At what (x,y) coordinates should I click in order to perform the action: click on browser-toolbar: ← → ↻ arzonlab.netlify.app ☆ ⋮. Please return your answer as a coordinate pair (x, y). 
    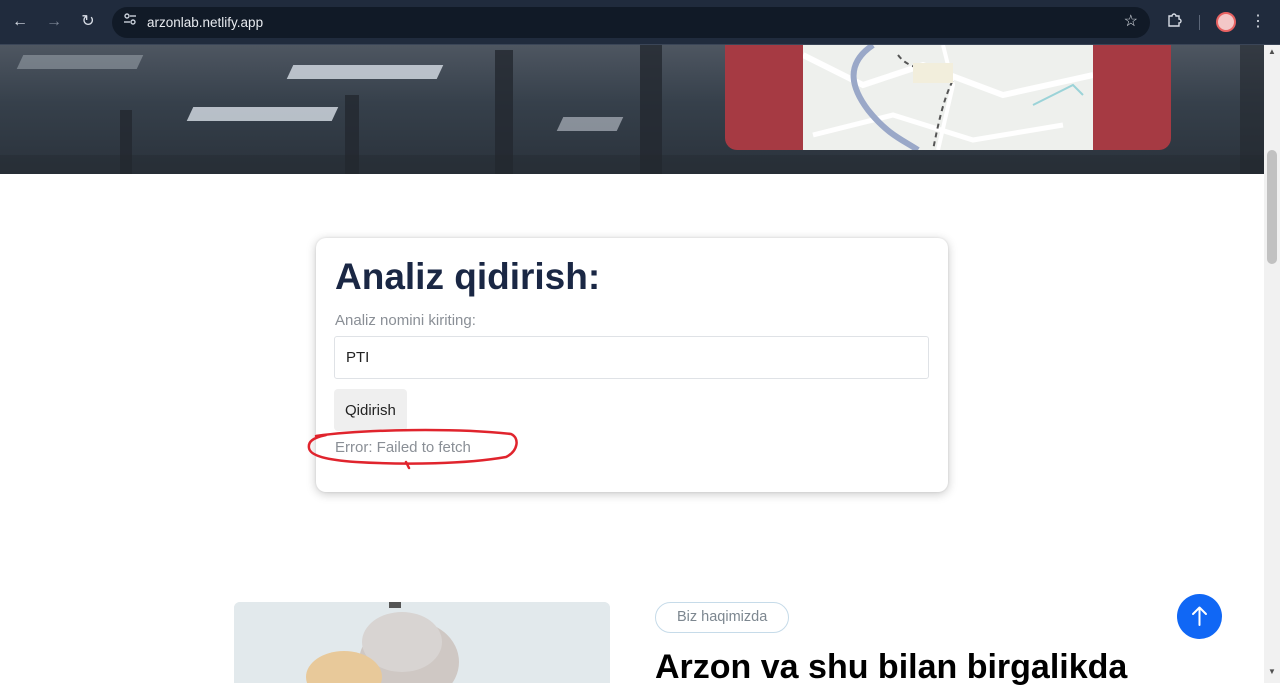
    Looking at the image, I should click on (640, 22).